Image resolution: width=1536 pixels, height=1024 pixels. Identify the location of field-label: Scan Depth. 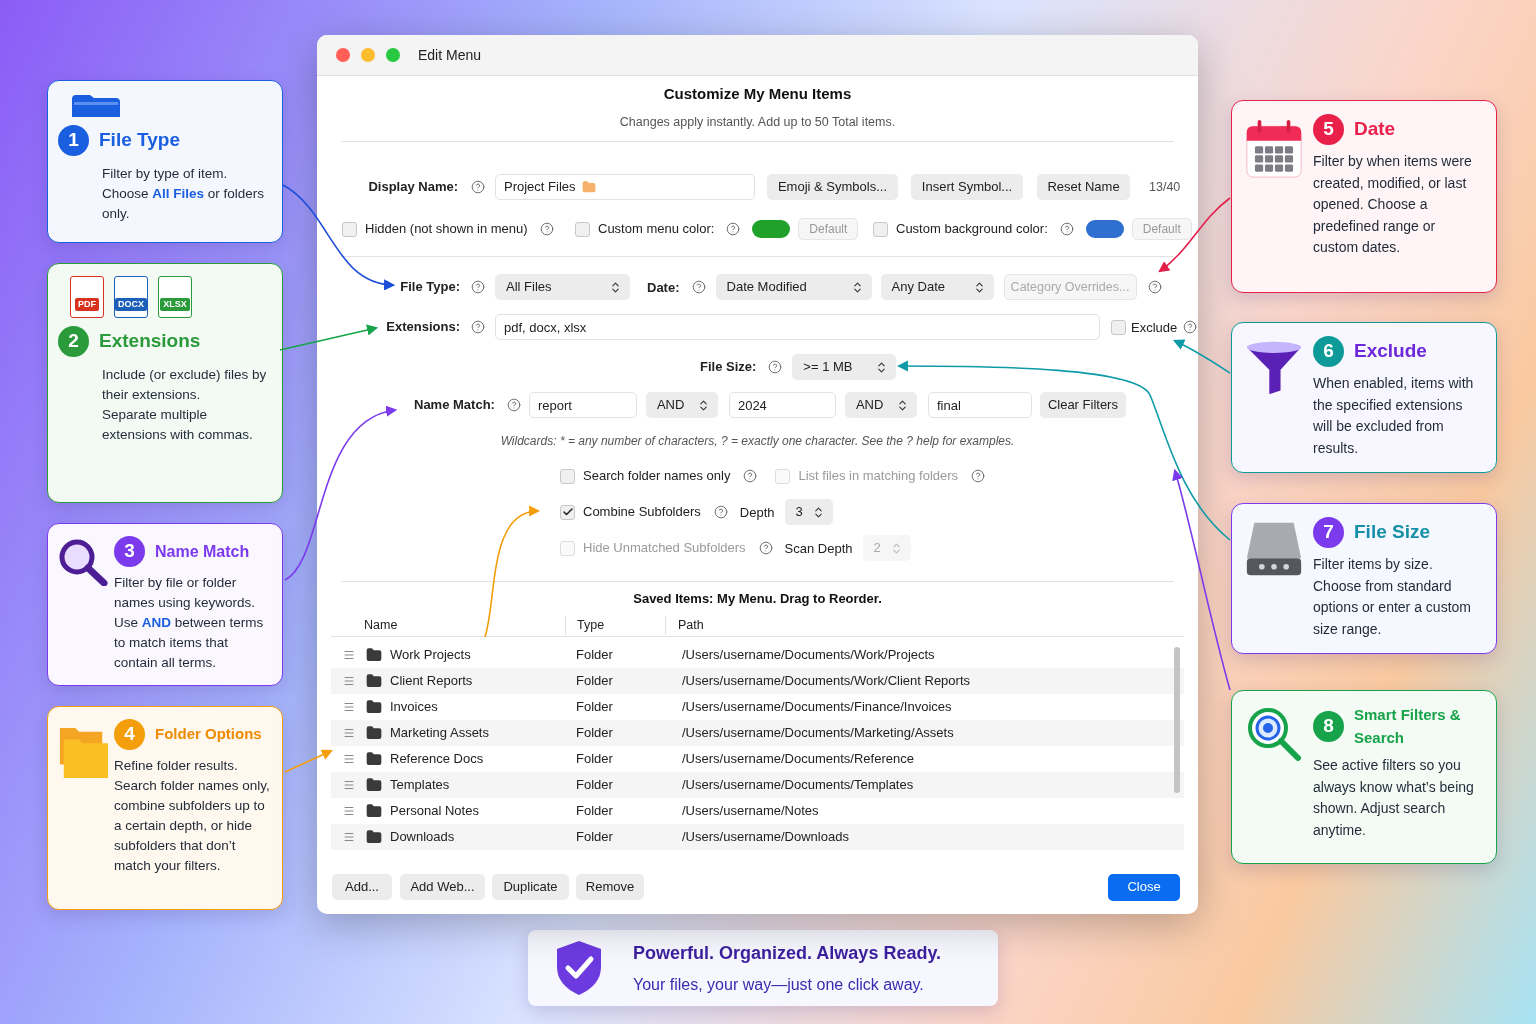
(818, 548).